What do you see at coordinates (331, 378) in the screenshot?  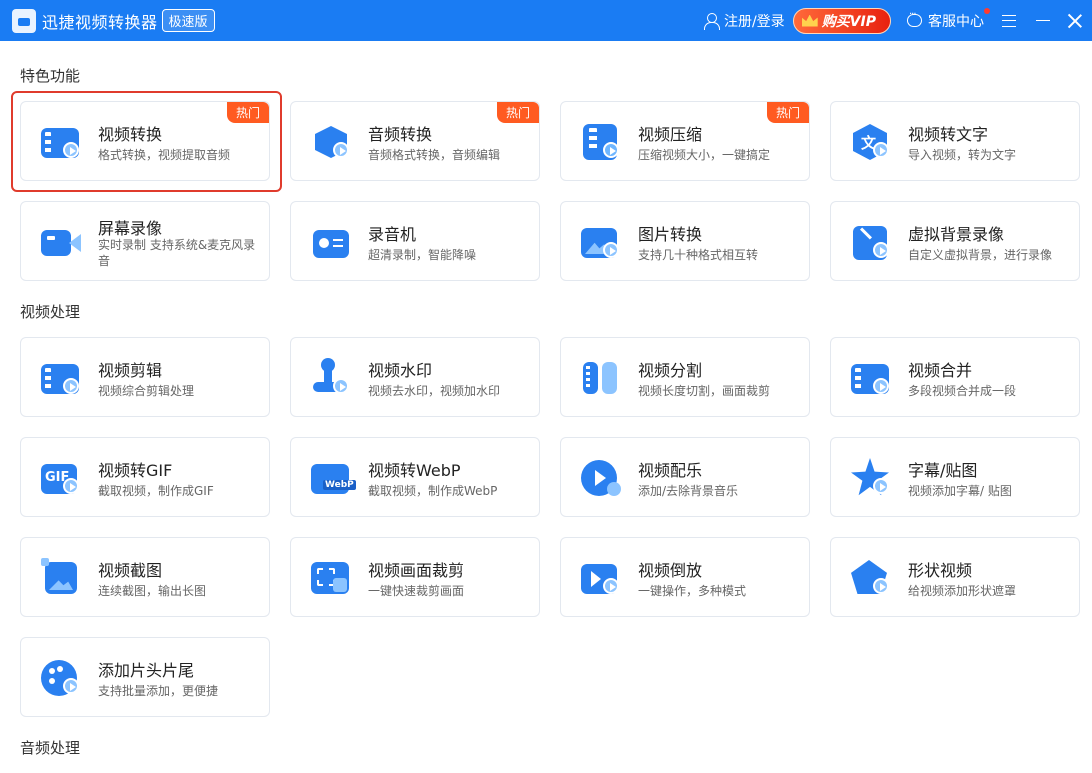 I see `watermark-icon` at bounding box center [331, 378].